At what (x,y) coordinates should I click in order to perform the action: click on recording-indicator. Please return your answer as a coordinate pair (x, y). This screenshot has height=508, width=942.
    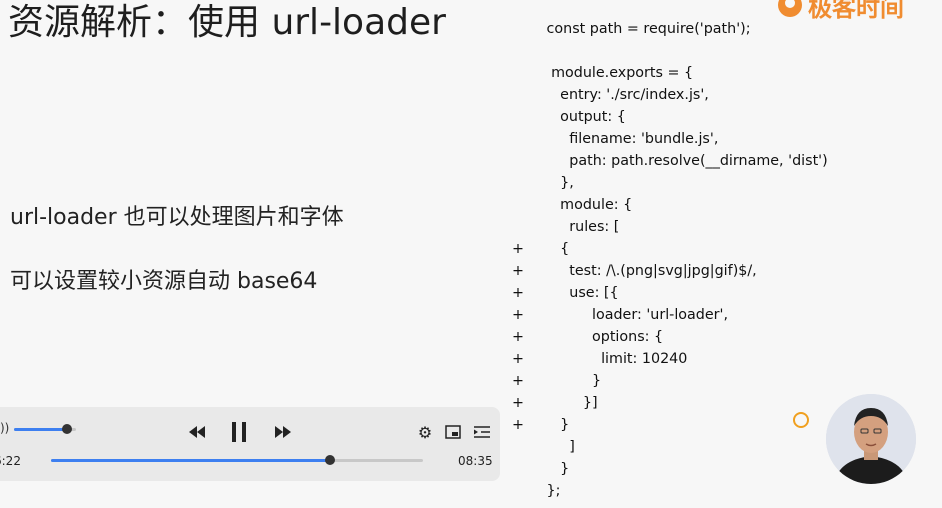
    Looking at the image, I should click on (801, 420).